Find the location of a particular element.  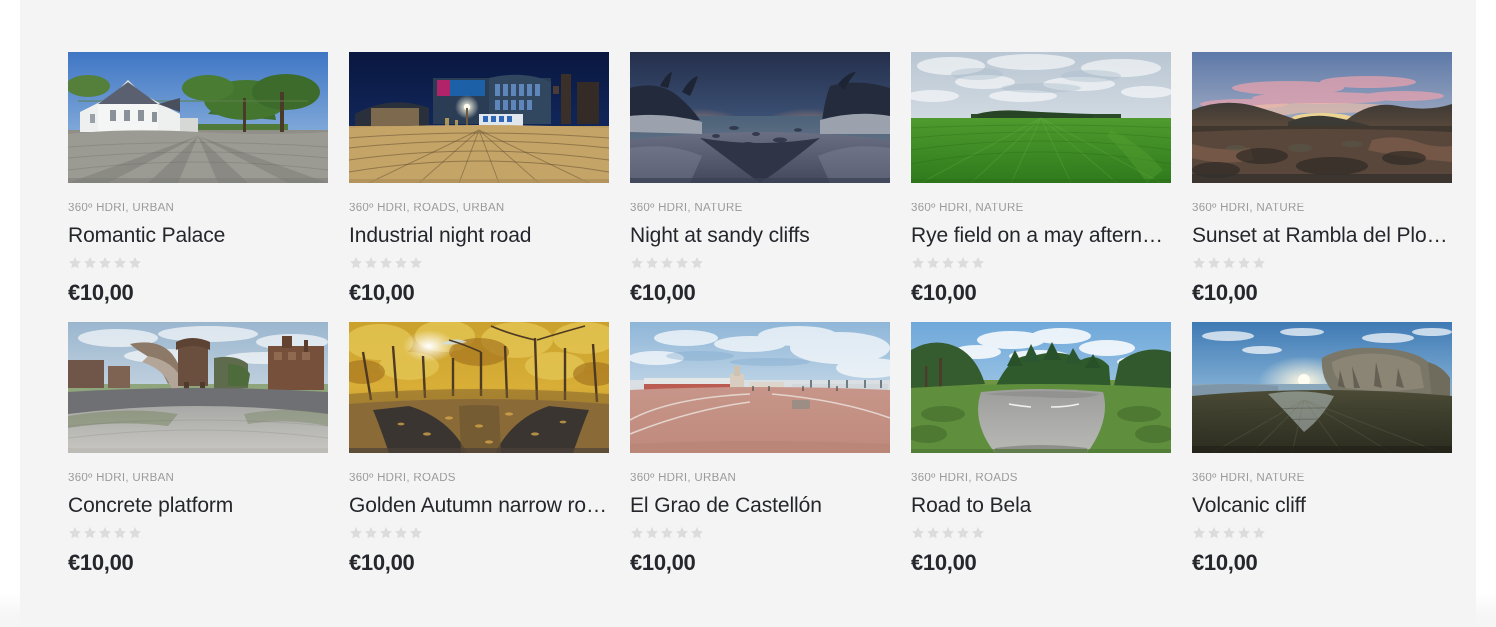

product-title: Volcanic cliff is located at coordinates (1249, 505).